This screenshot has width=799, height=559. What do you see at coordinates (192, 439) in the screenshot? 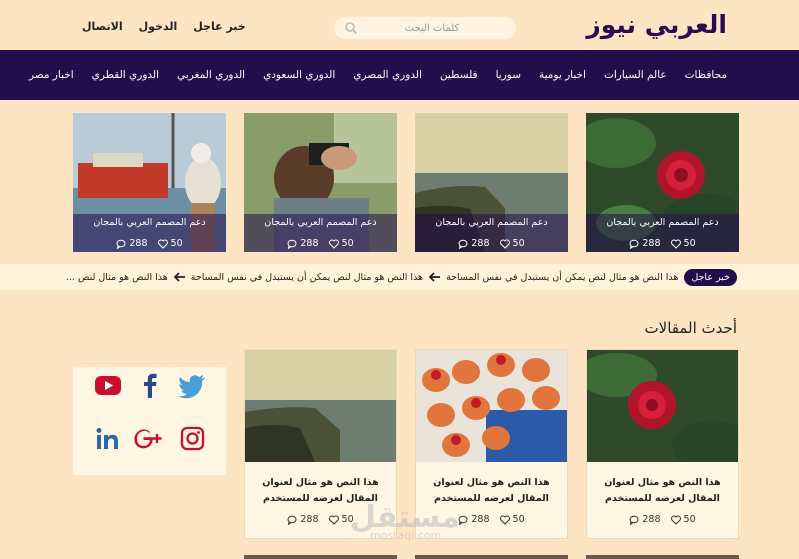
I see `instagram-icon` at bounding box center [192, 439].